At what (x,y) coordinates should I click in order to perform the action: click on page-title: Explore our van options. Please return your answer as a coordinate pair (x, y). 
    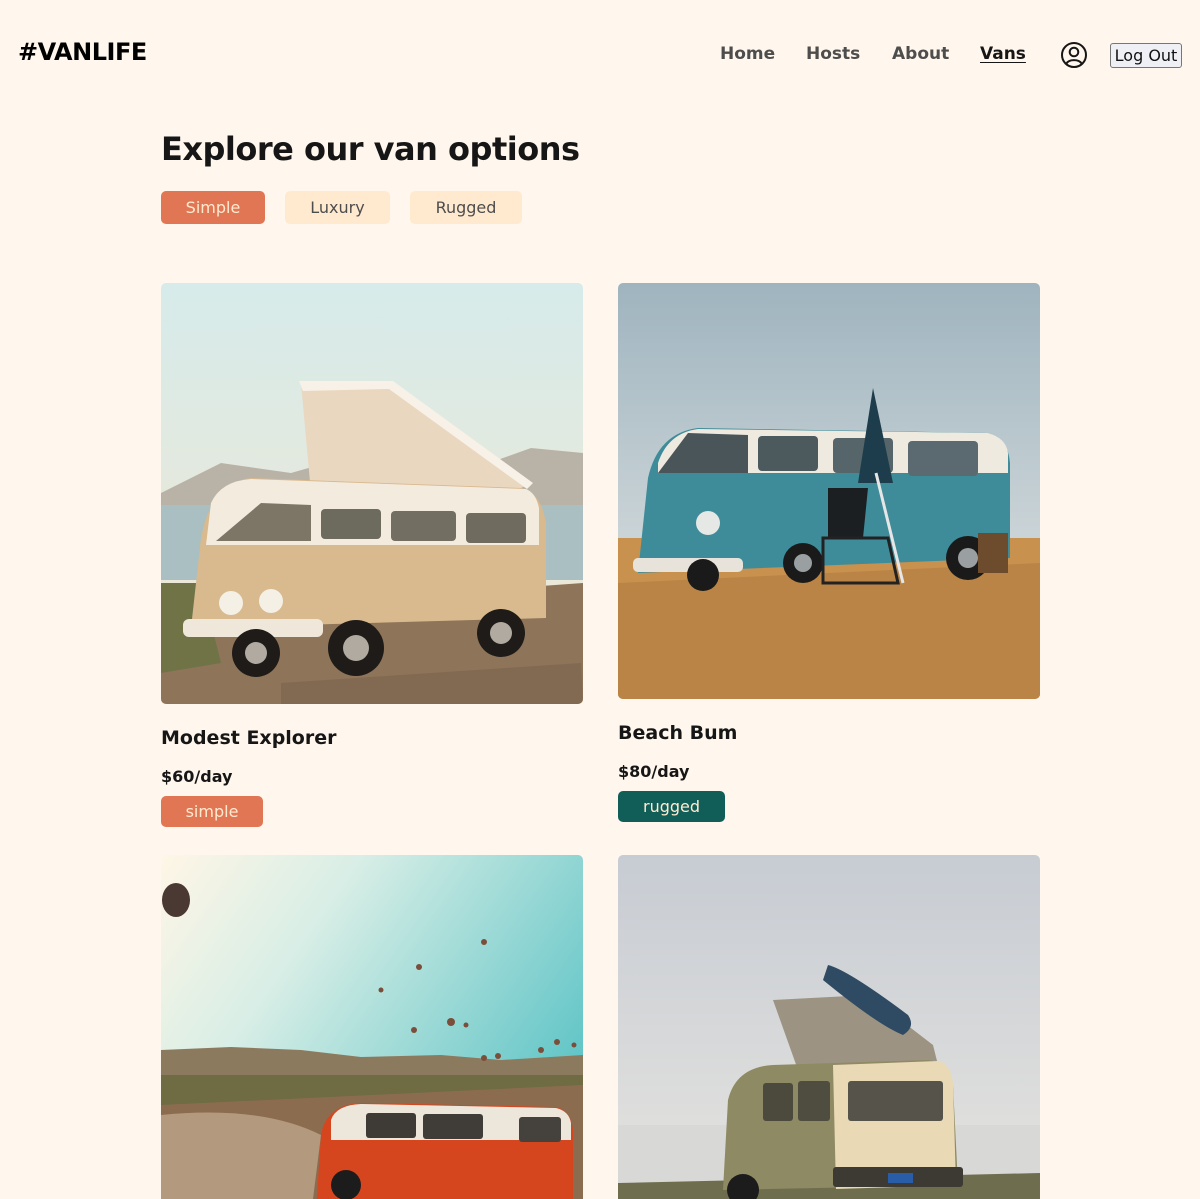
    Looking at the image, I should click on (370, 149).